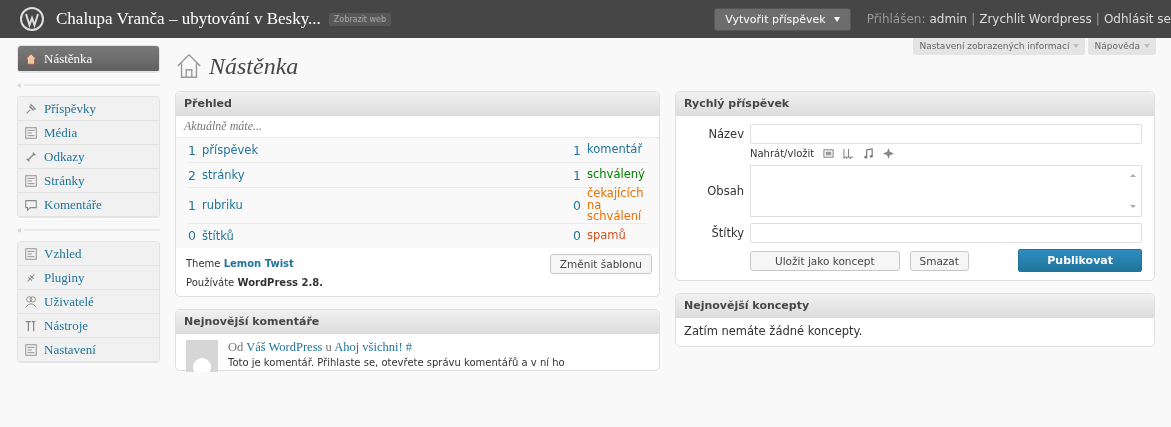  Describe the element at coordinates (255, 282) in the screenshot. I see `version-text: Používáte WordPress 2.8.` at that location.